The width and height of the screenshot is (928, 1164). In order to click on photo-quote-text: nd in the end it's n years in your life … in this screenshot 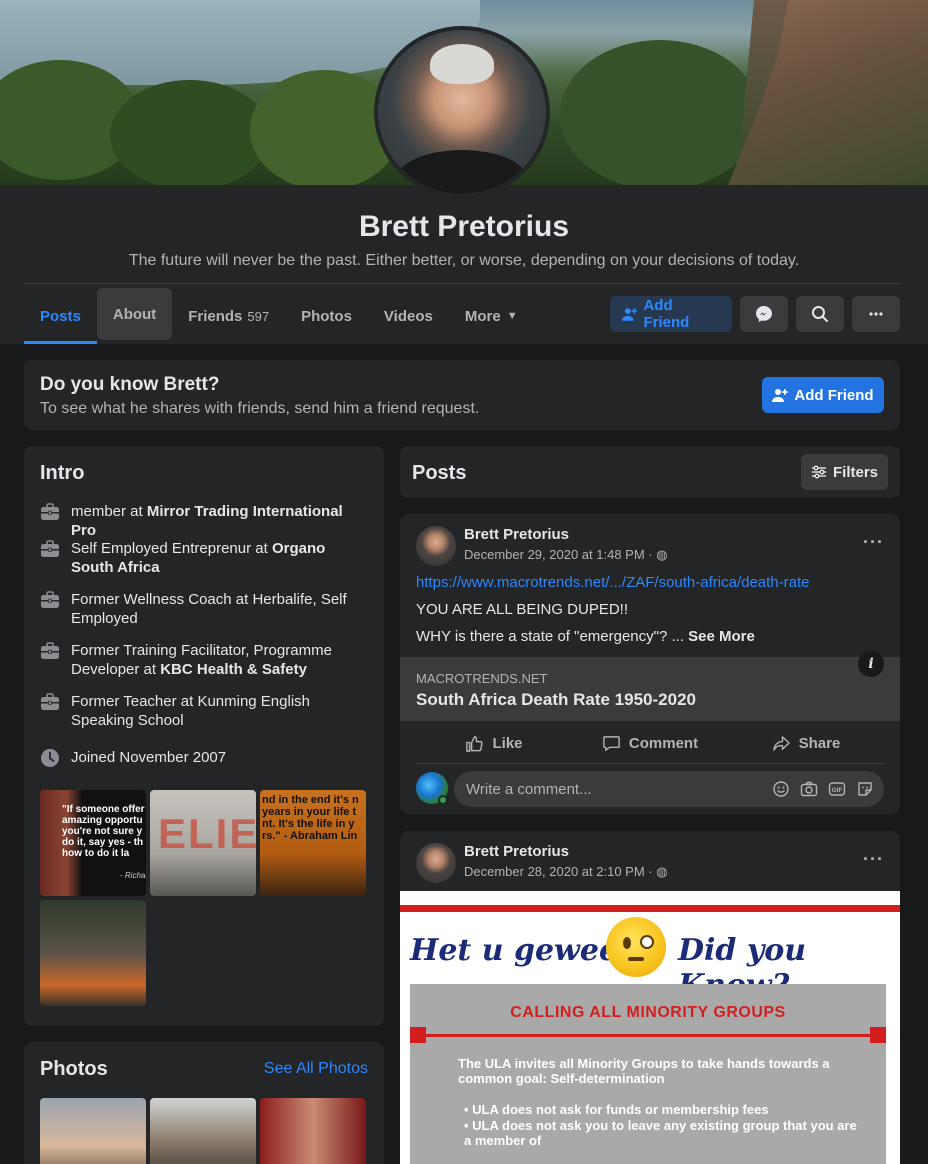, I will do `click(310, 818)`.